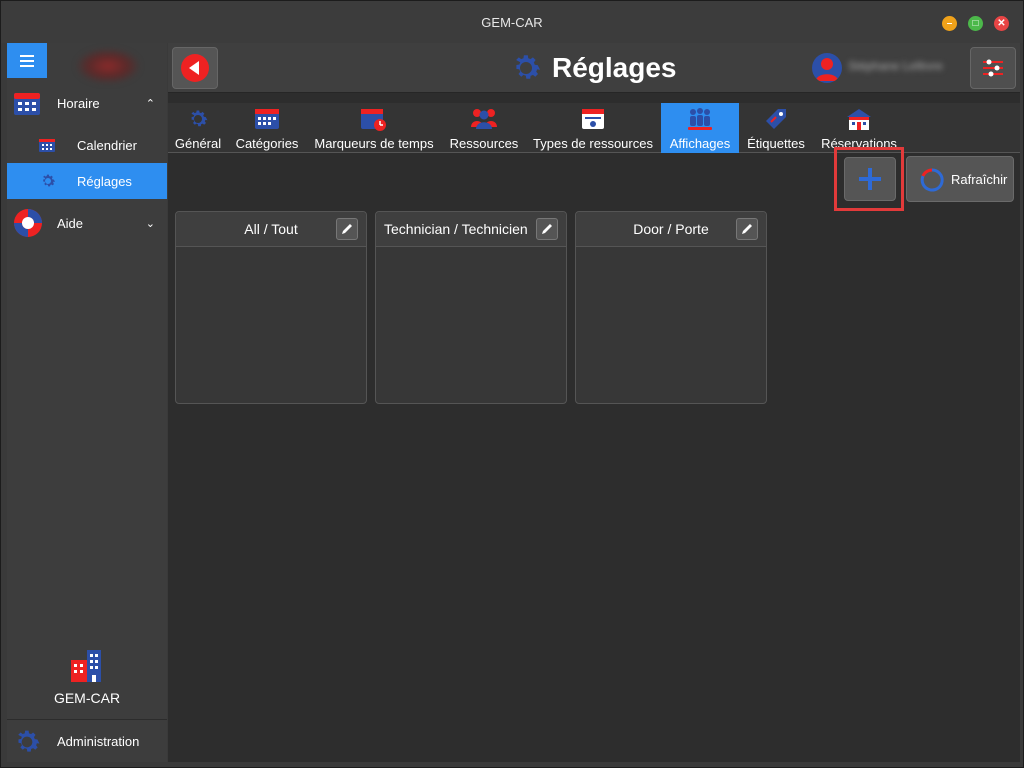  I want to click on company-logo, so click(108, 66).